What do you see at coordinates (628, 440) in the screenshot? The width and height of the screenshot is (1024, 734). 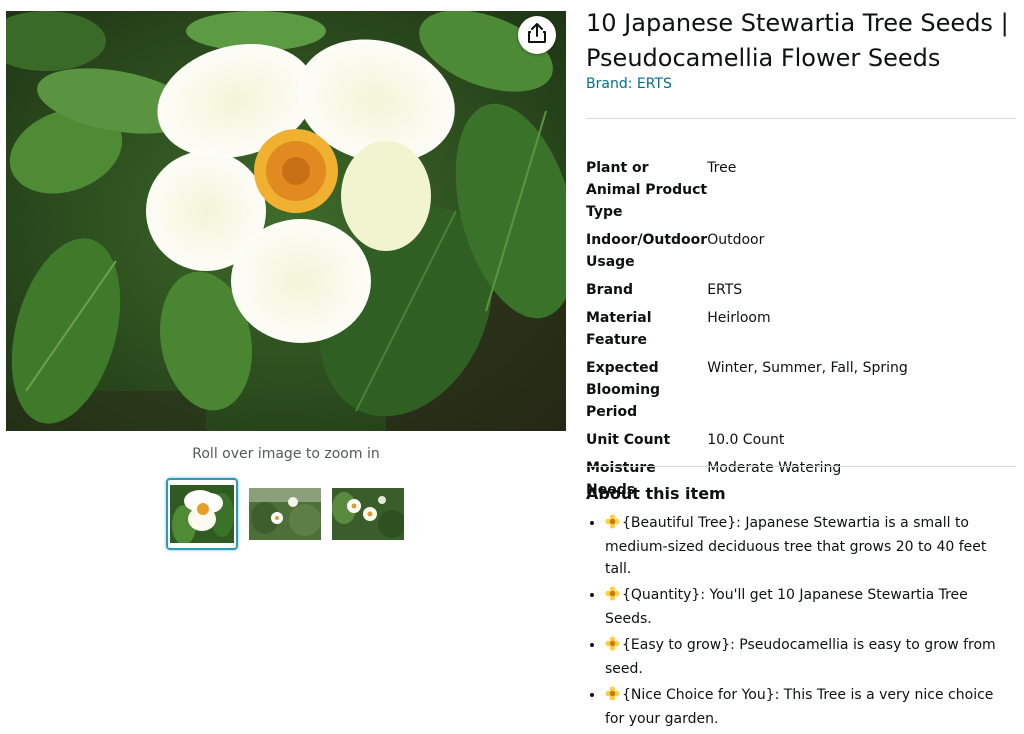 I see `spec-key: Unit Count` at bounding box center [628, 440].